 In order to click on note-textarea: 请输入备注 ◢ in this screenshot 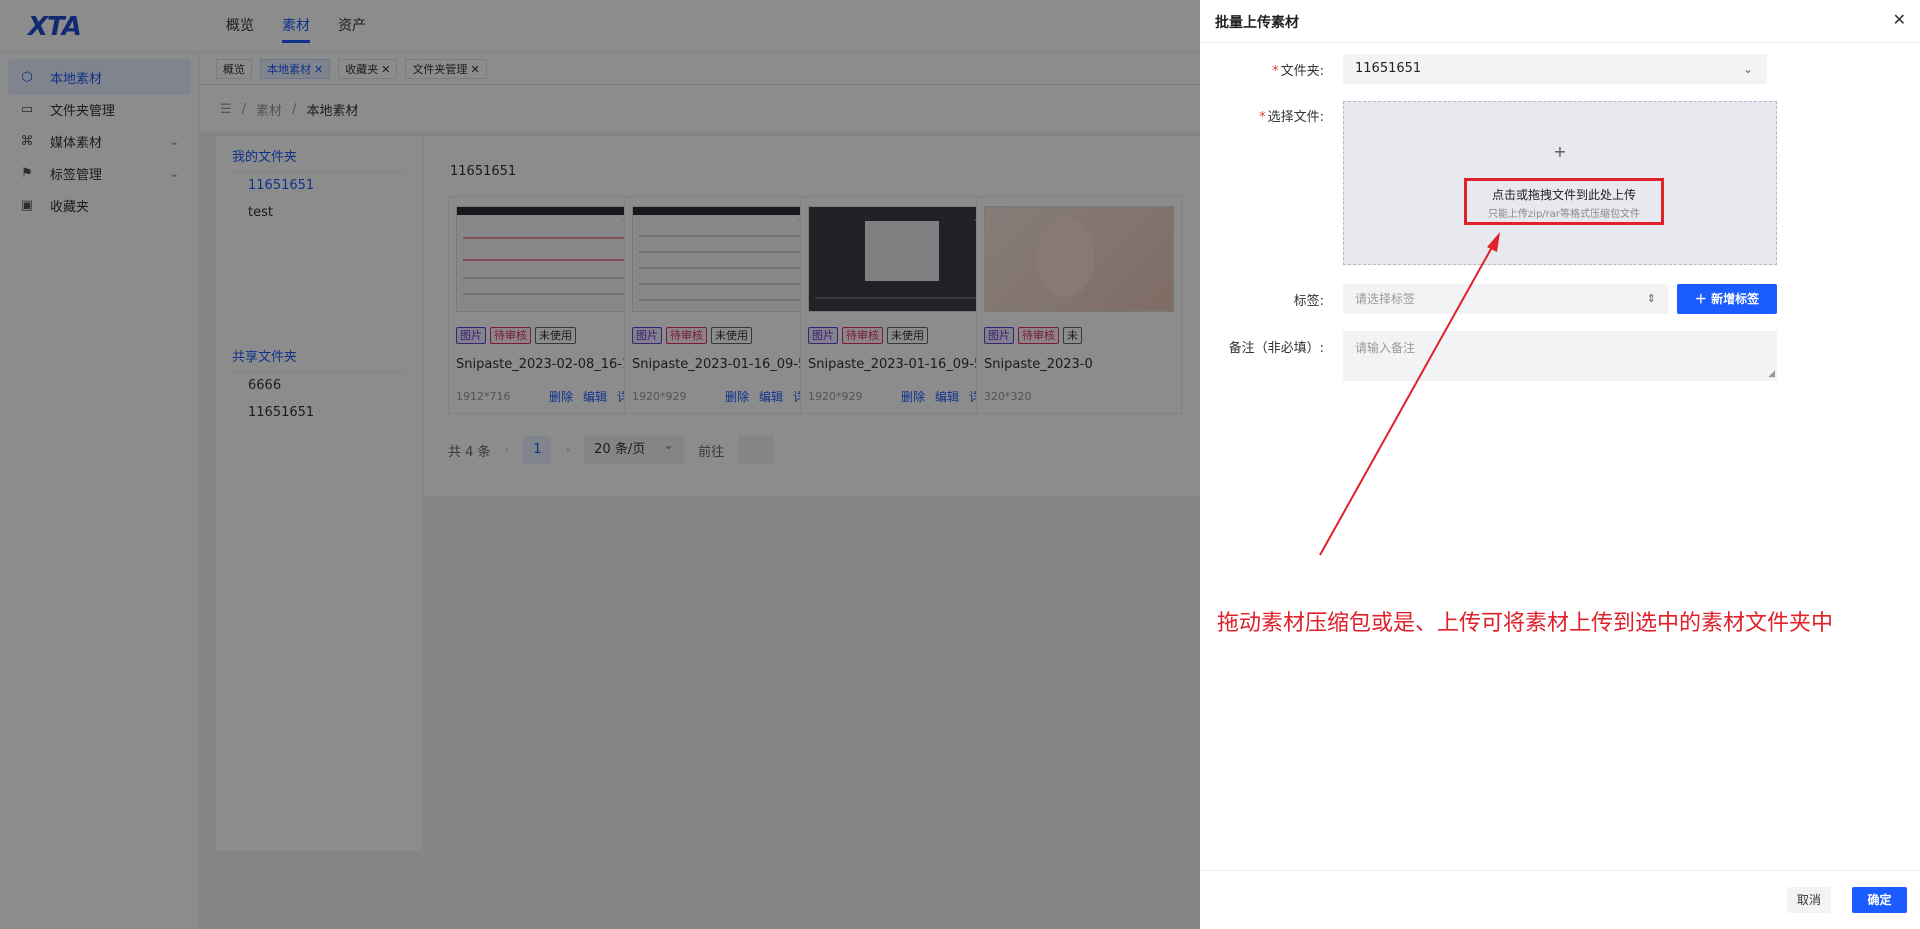, I will do `click(1560, 356)`.